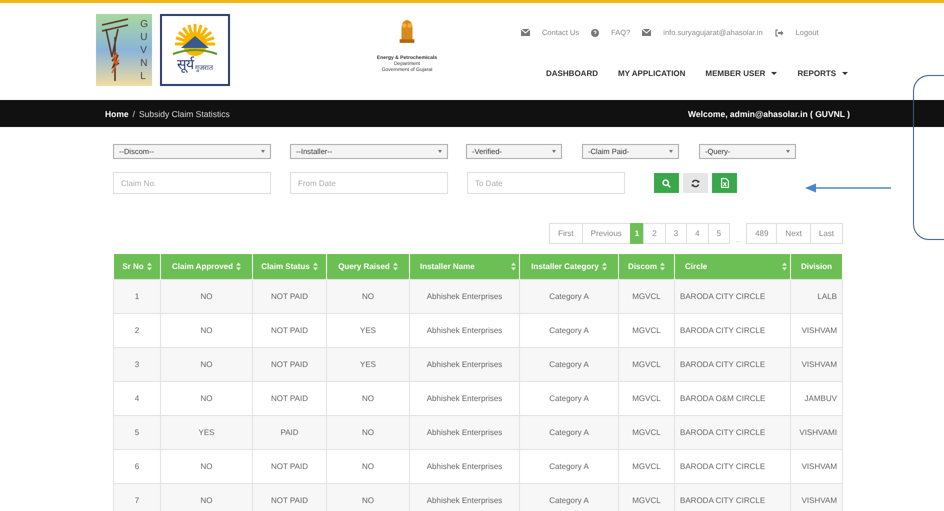 This screenshot has height=511, width=944. I want to click on pagination-link: Last, so click(826, 233).